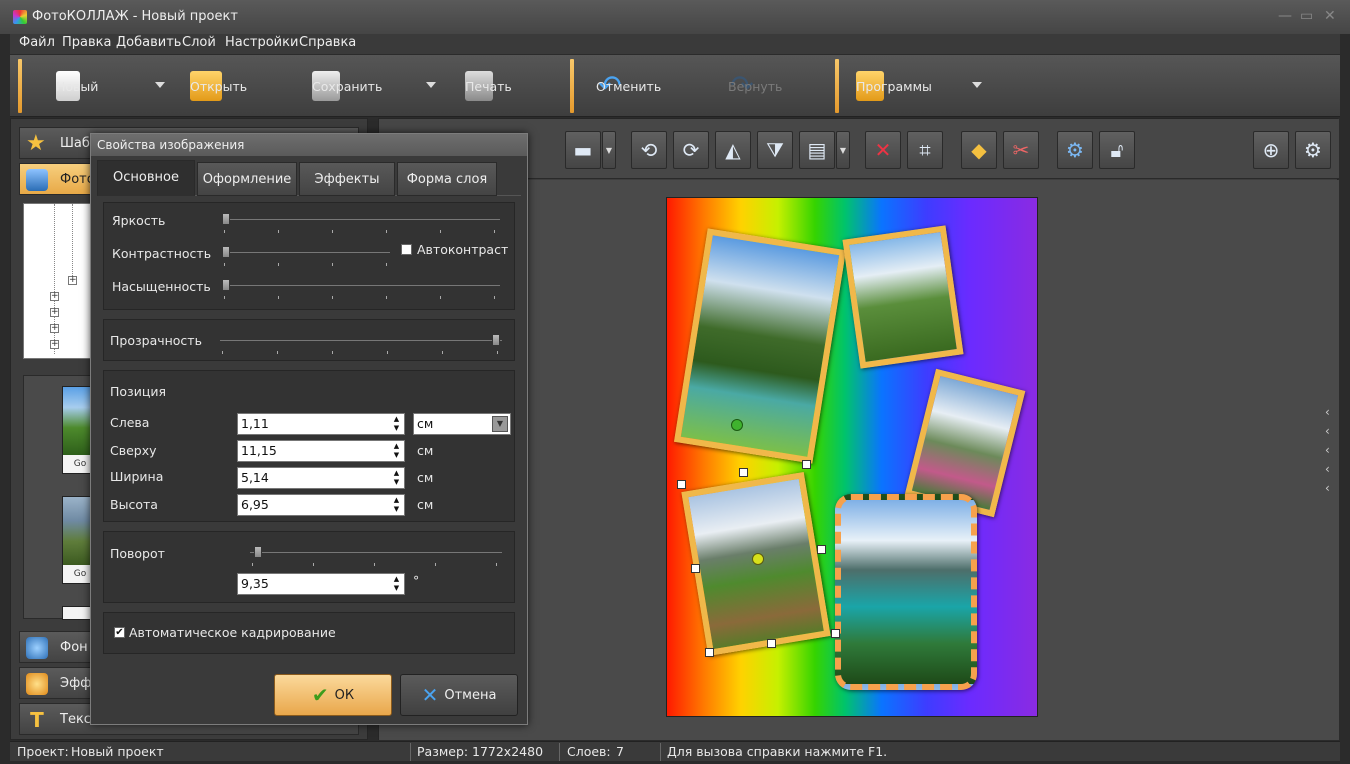 The image size is (1350, 764). Describe the element at coordinates (894, 86) in the screenshot. I see `programs-button: Программы` at that location.